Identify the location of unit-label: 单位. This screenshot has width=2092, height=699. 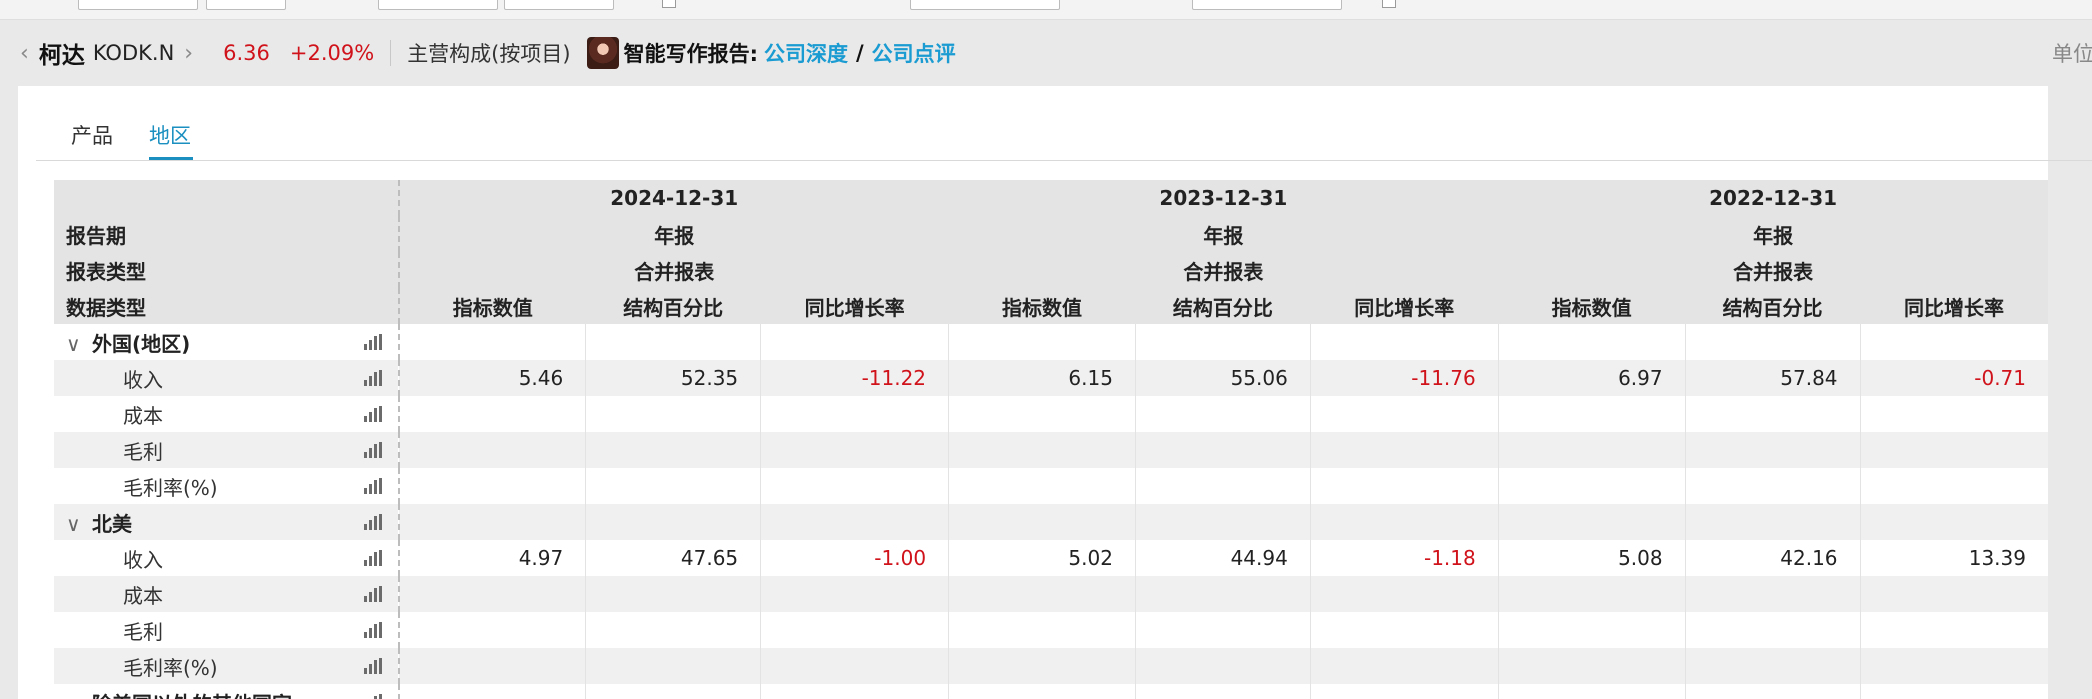
(2072, 53).